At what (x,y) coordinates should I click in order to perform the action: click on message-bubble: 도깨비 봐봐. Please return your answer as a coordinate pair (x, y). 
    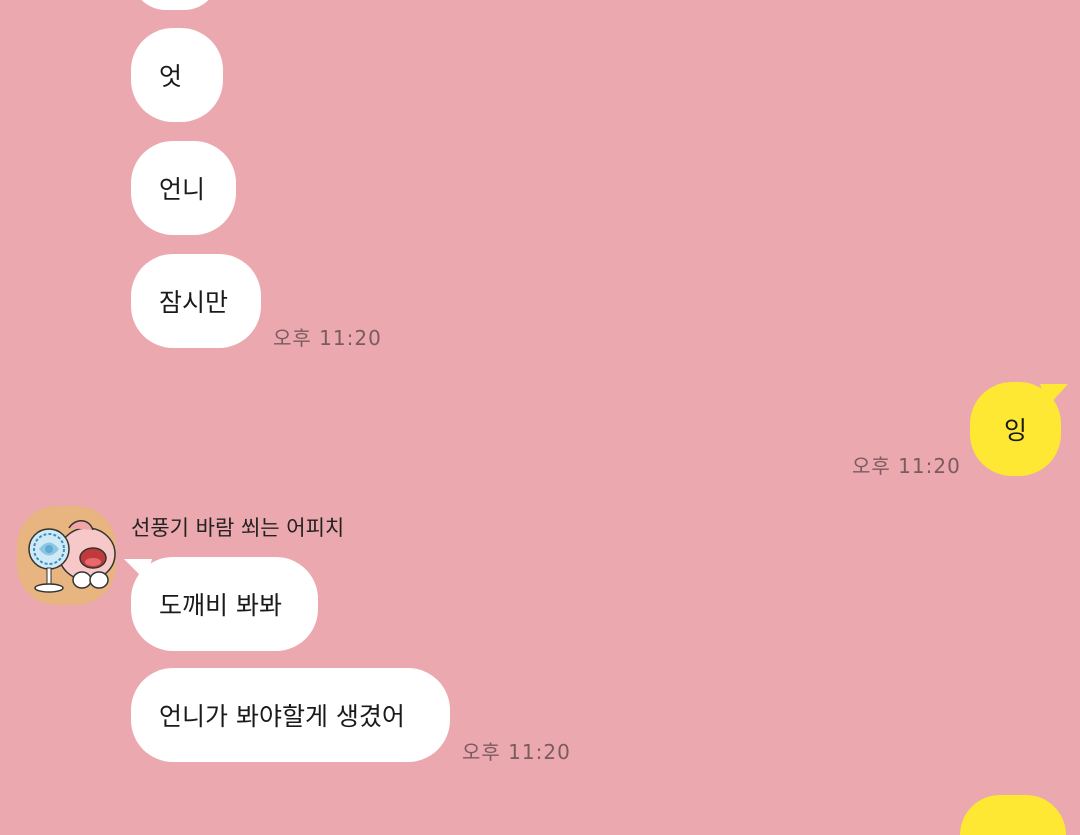
    Looking at the image, I should click on (224, 604).